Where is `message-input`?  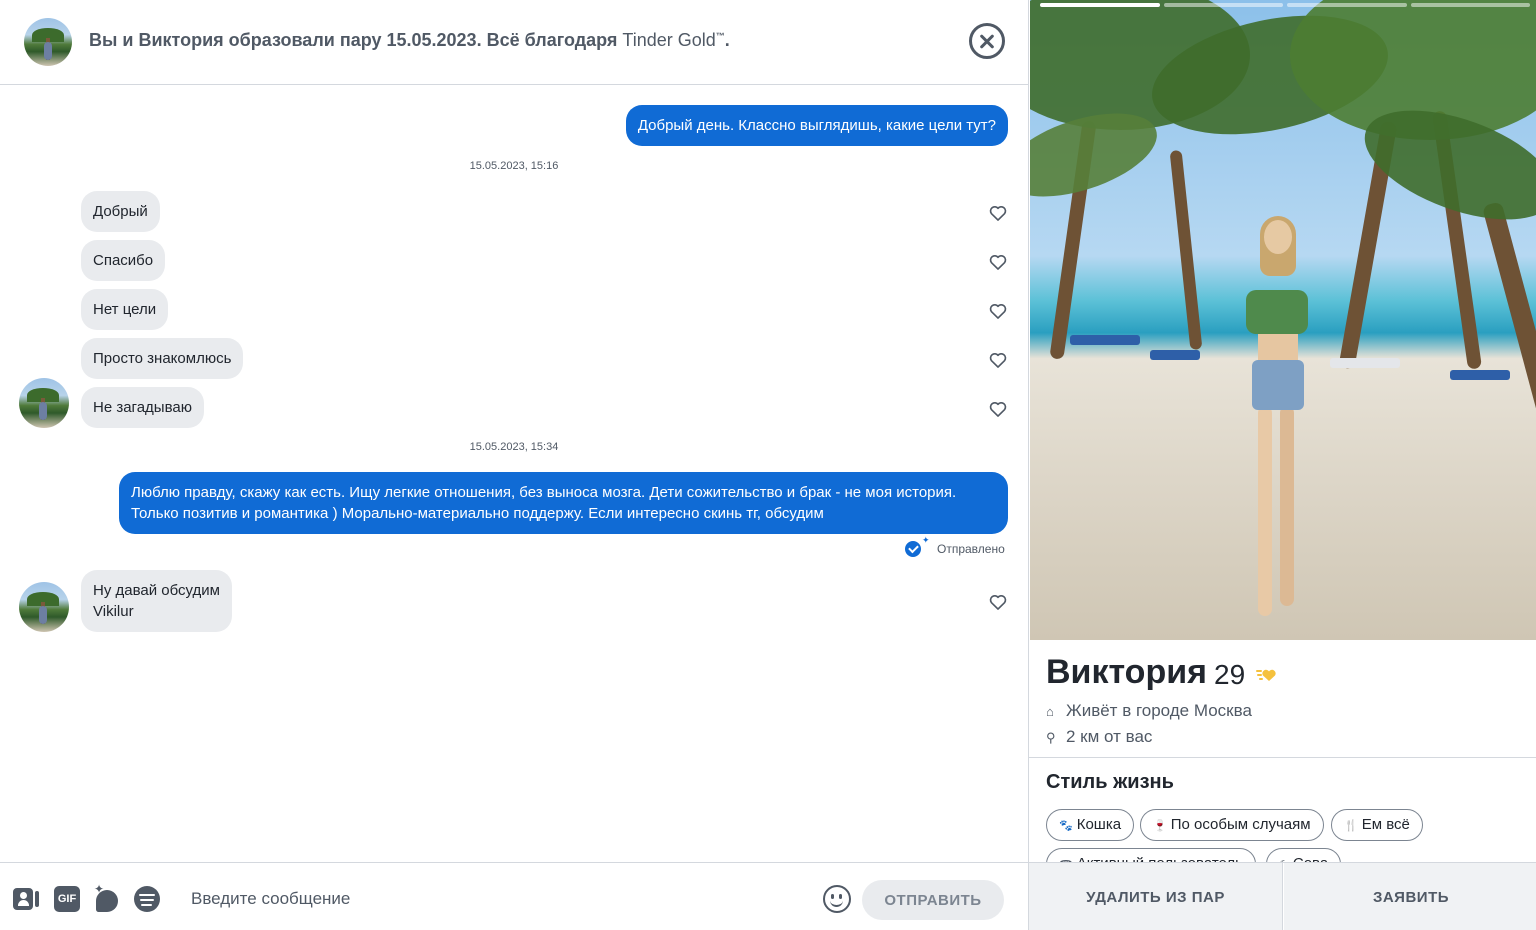
message-input is located at coordinates (495, 899).